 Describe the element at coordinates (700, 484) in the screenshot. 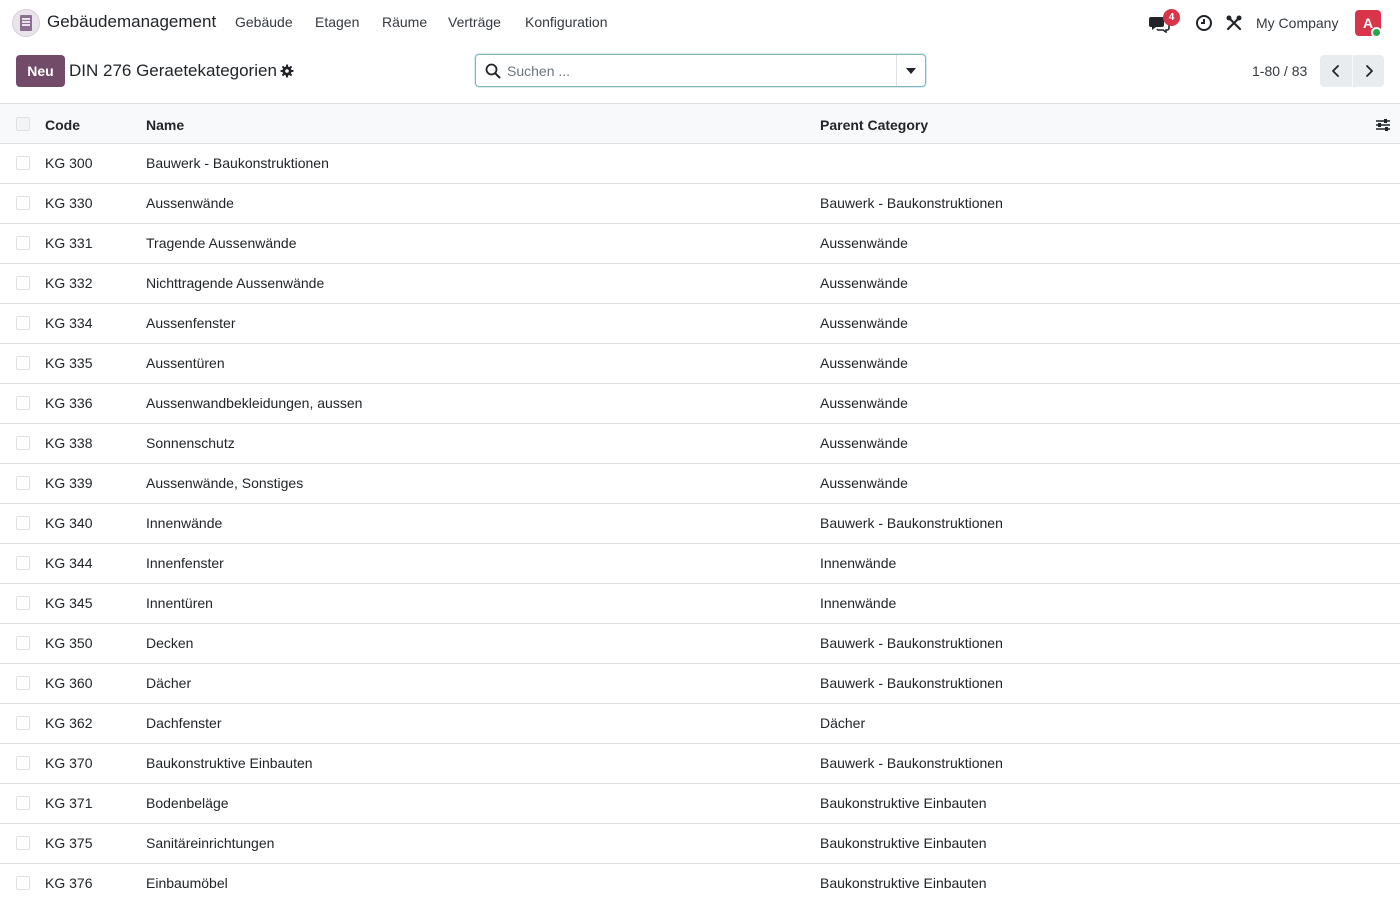

I see `table-row: KG 339 Aussenwände, Sonstiges Aussenwände` at that location.